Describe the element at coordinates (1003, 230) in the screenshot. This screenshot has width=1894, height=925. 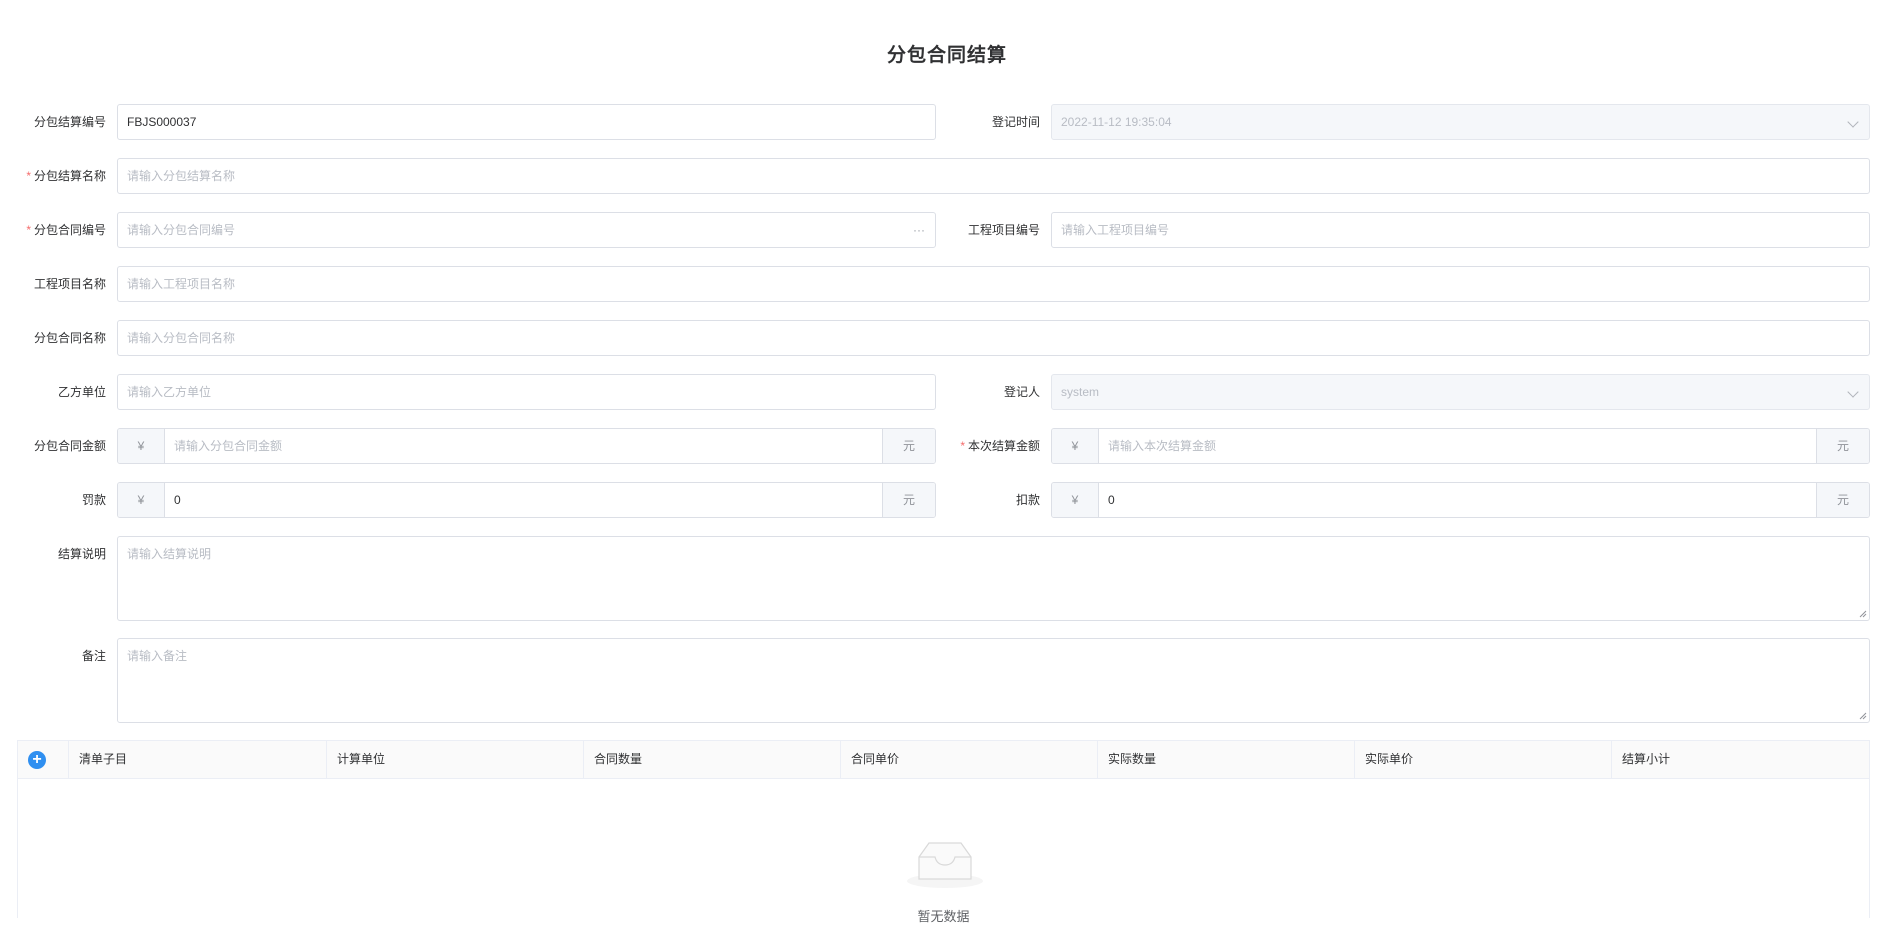
I see `project-no-label: 工程项目编号` at that location.